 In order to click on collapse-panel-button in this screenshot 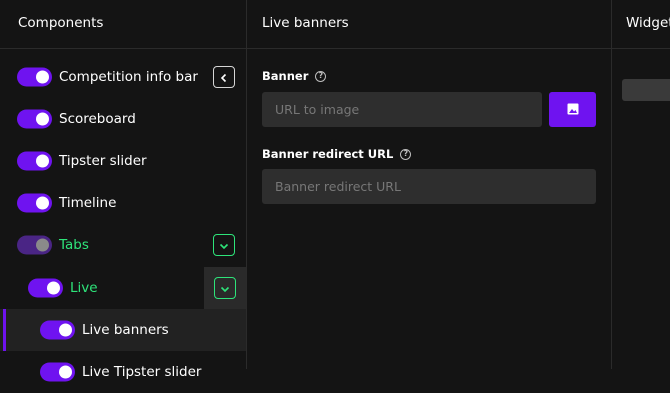, I will do `click(224, 77)`.